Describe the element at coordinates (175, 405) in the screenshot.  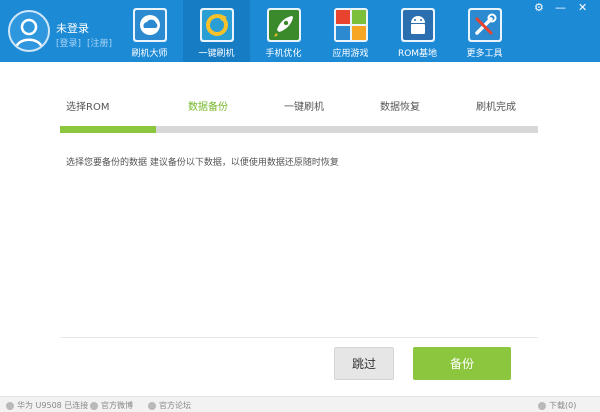
I see `forum-label: 官方论坛` at that location.